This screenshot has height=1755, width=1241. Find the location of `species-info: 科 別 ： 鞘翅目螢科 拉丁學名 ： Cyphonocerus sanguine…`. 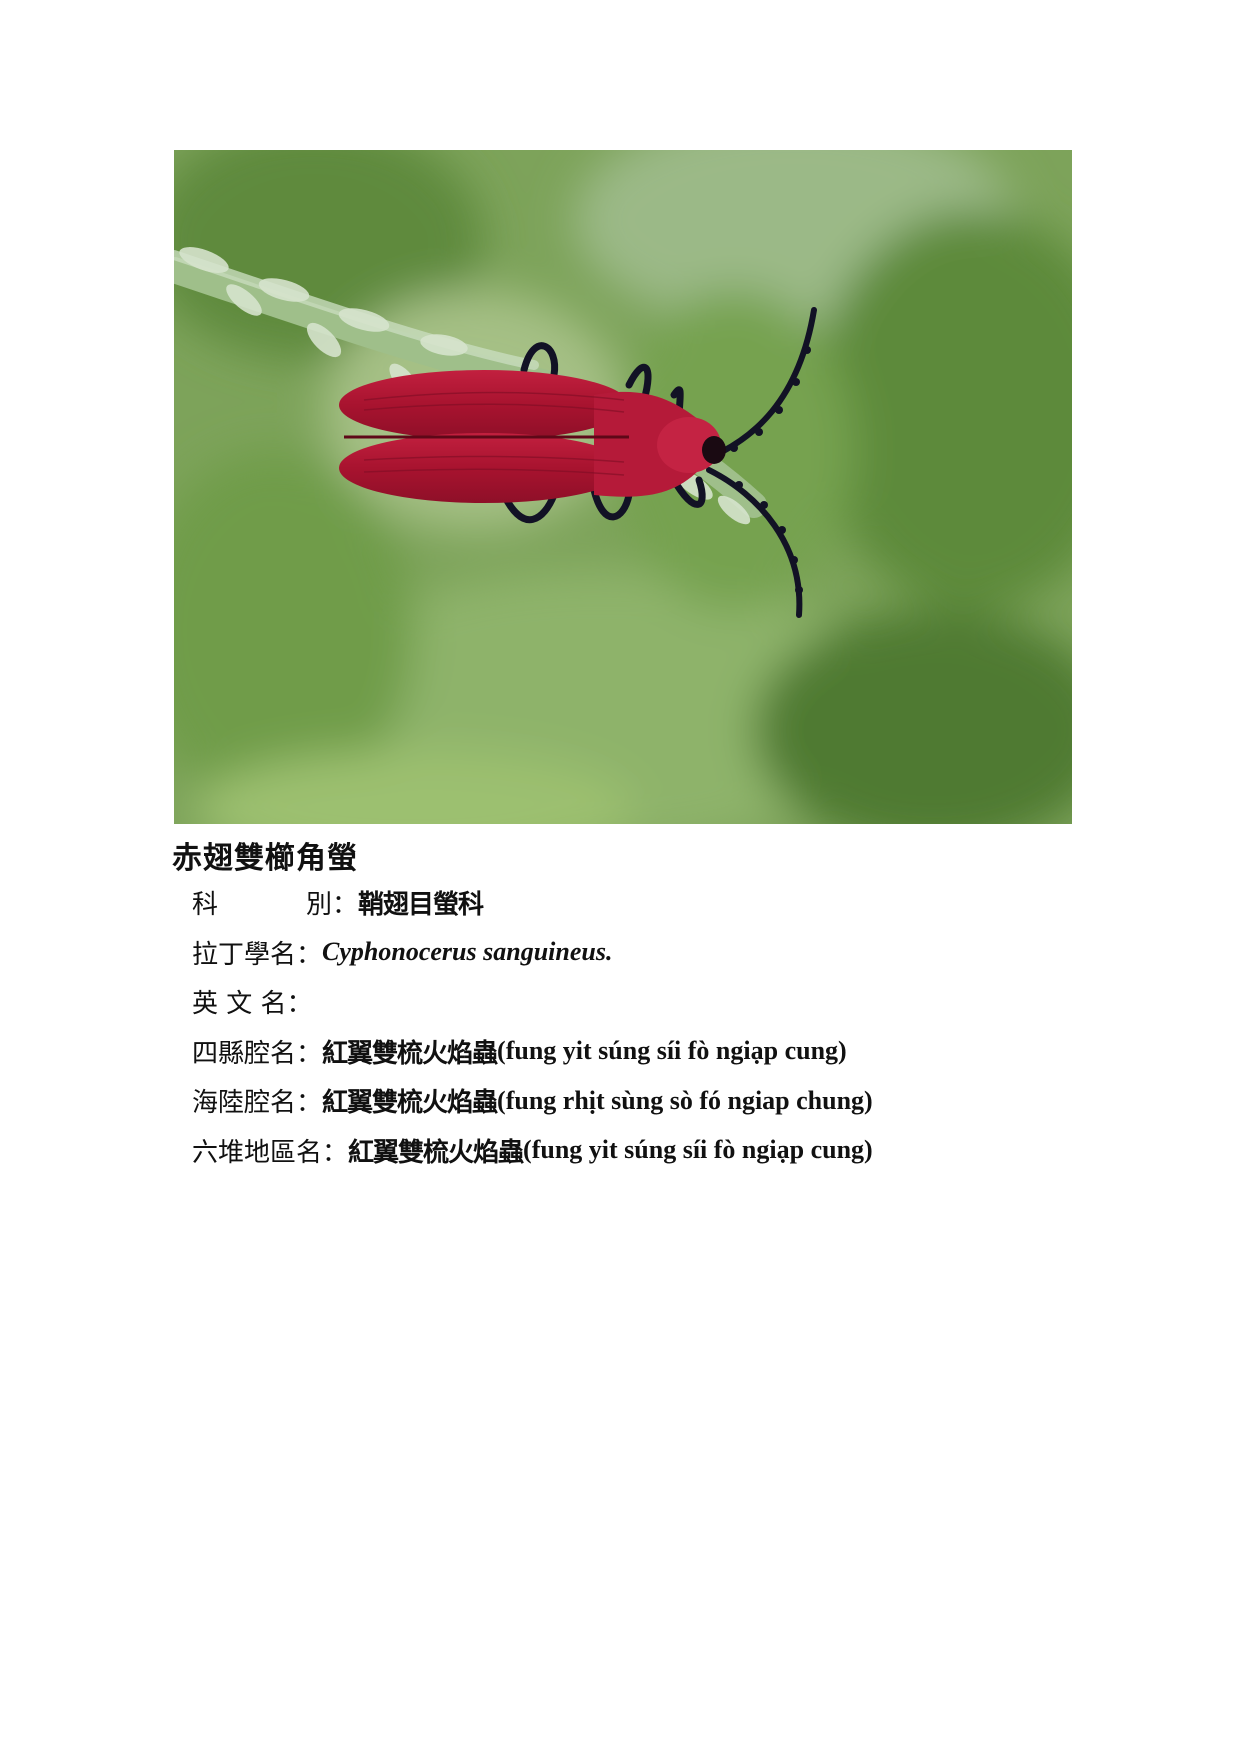

species-info: 科 別 ： 鞘翅目螢科 拉丁學名 ： Cyphonocerus sanguine… is located at coordinates (532, 1026).